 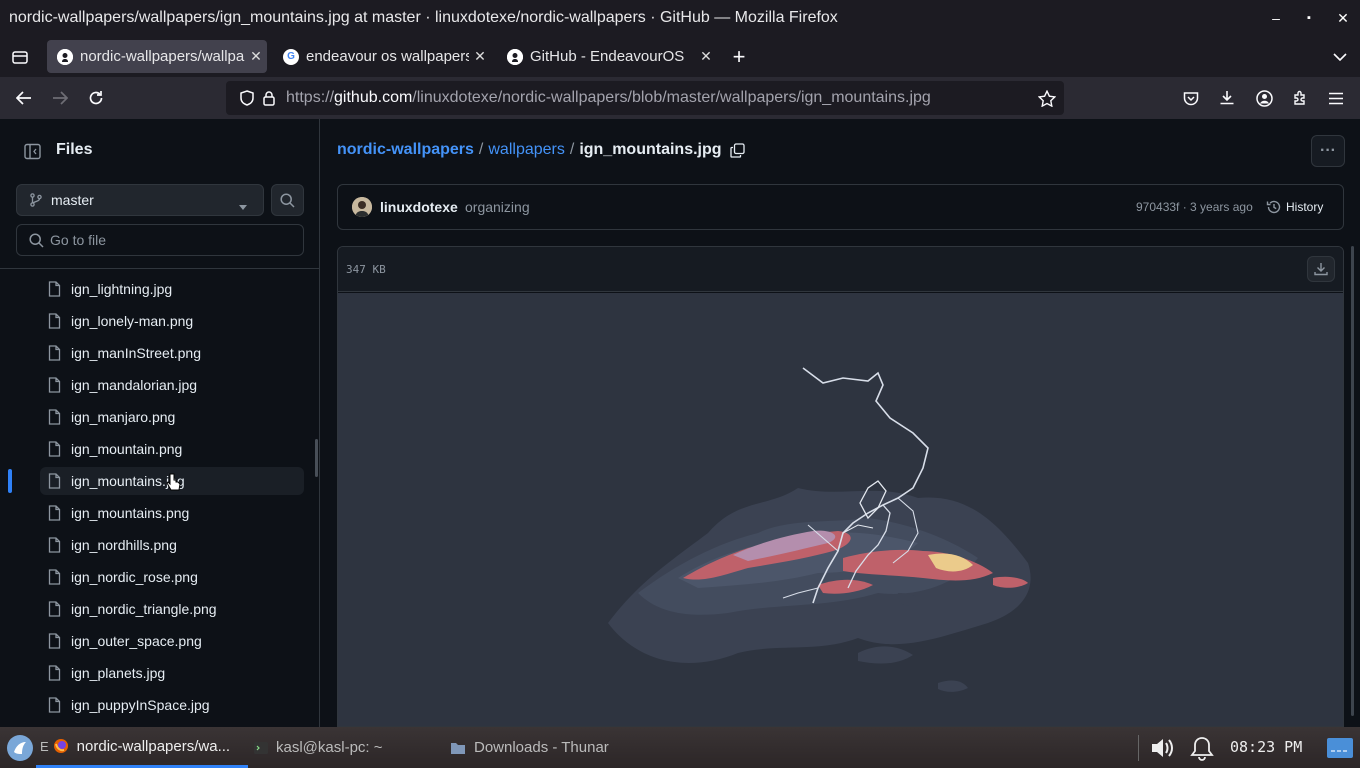 I want to click on show-desktop-icon, so click(x=1340, y=750).